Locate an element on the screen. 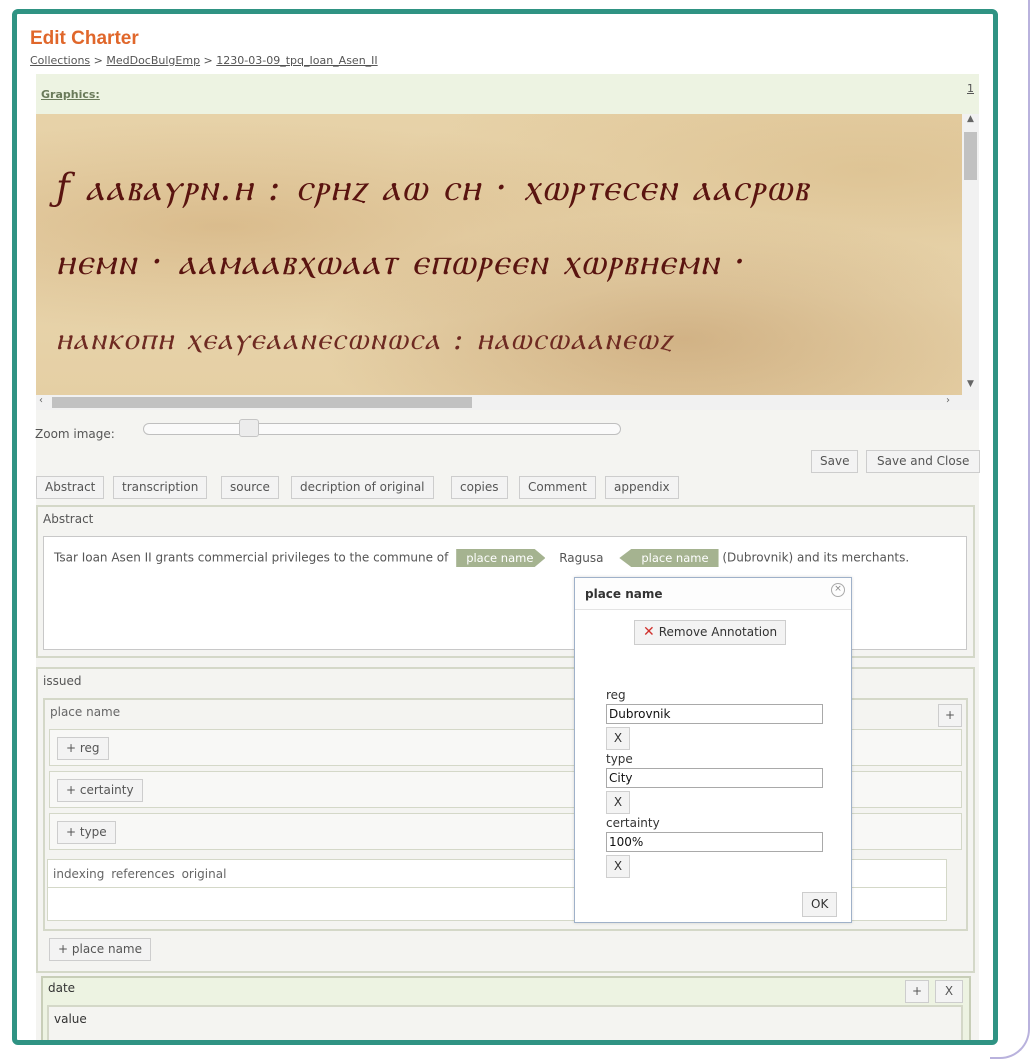  issued-panel-title: issued is located at coordinates (62, 681).